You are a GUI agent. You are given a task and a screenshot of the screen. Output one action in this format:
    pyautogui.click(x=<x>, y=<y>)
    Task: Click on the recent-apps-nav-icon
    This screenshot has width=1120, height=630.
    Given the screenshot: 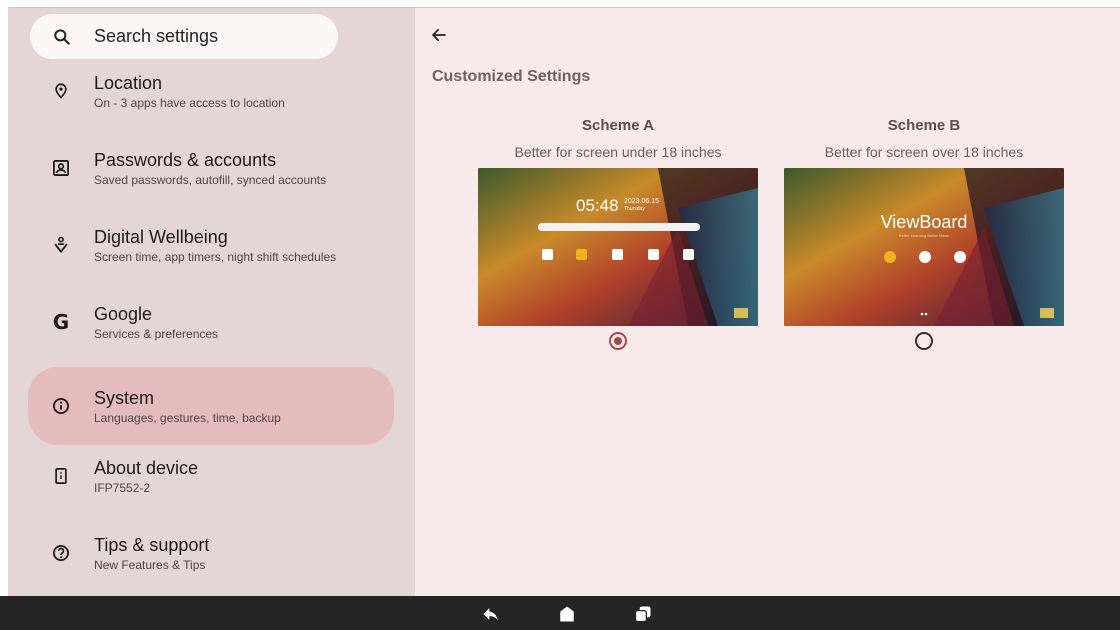 What is the action you would take?
    pyautogui.click(x=643, y=614)
    